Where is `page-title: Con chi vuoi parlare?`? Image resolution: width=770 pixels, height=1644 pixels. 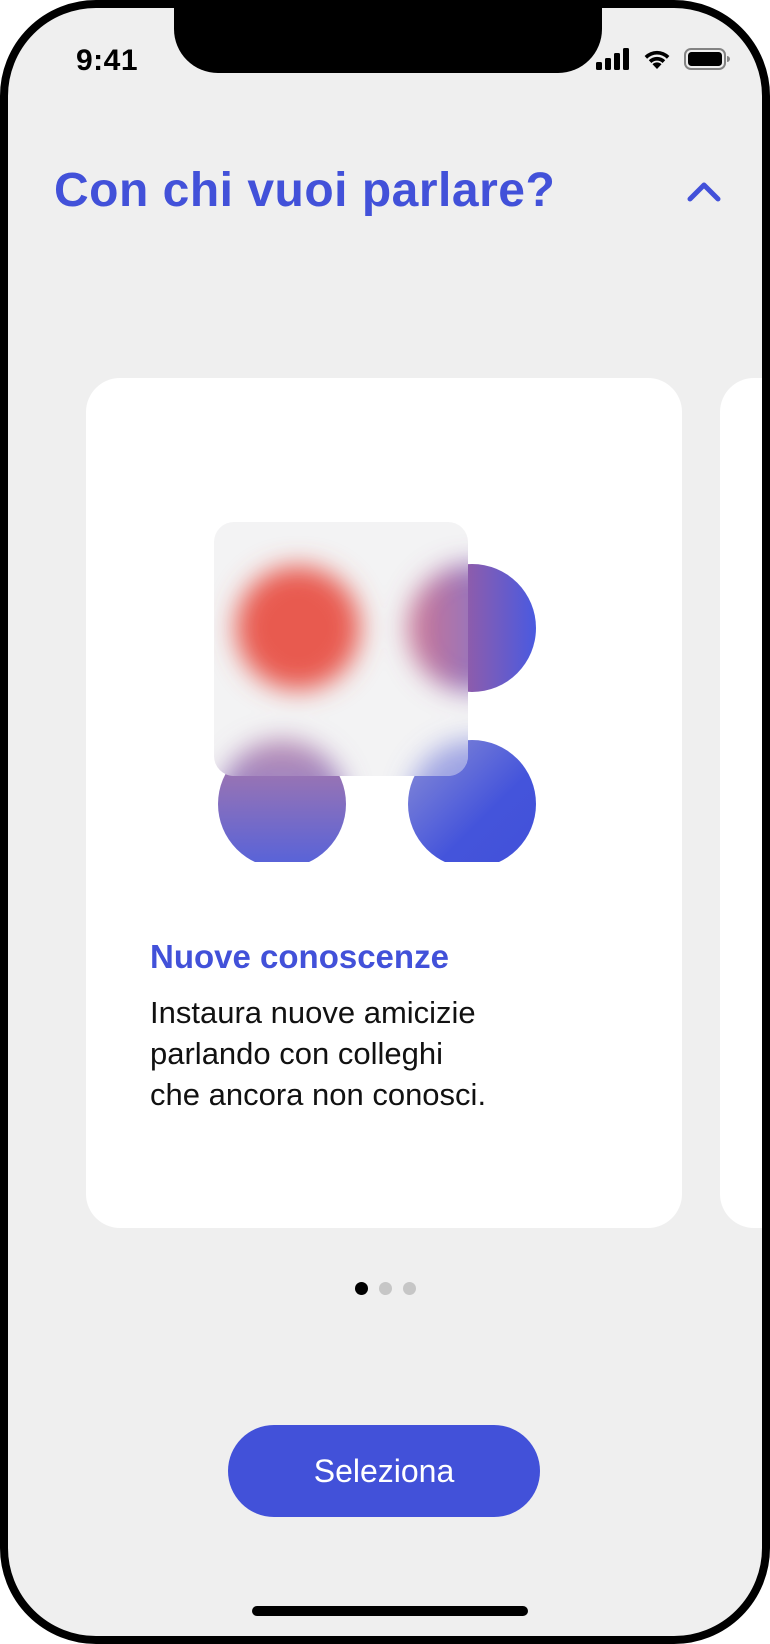
page-title: Con chi vuoi parlare? is located at coordinates (305, 190).